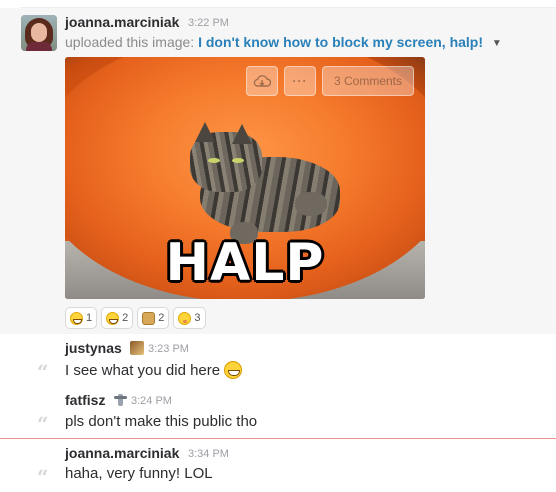  What do you see at coordinates (278, 4) in the screenshot?
I see `previous-message-edge` at bounding box center [278, 4].